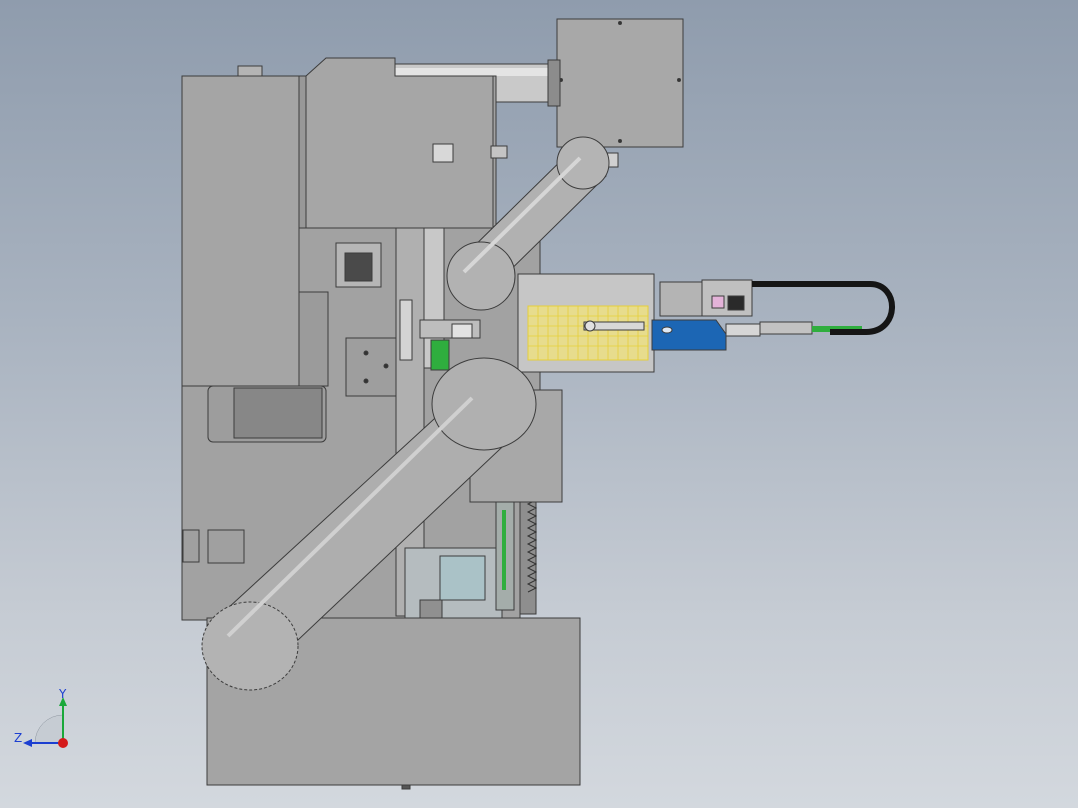  What do you see at coordinates (689, 335) in the screenshot?
I see `blue-cylinder` at bounding box center [689, 335].